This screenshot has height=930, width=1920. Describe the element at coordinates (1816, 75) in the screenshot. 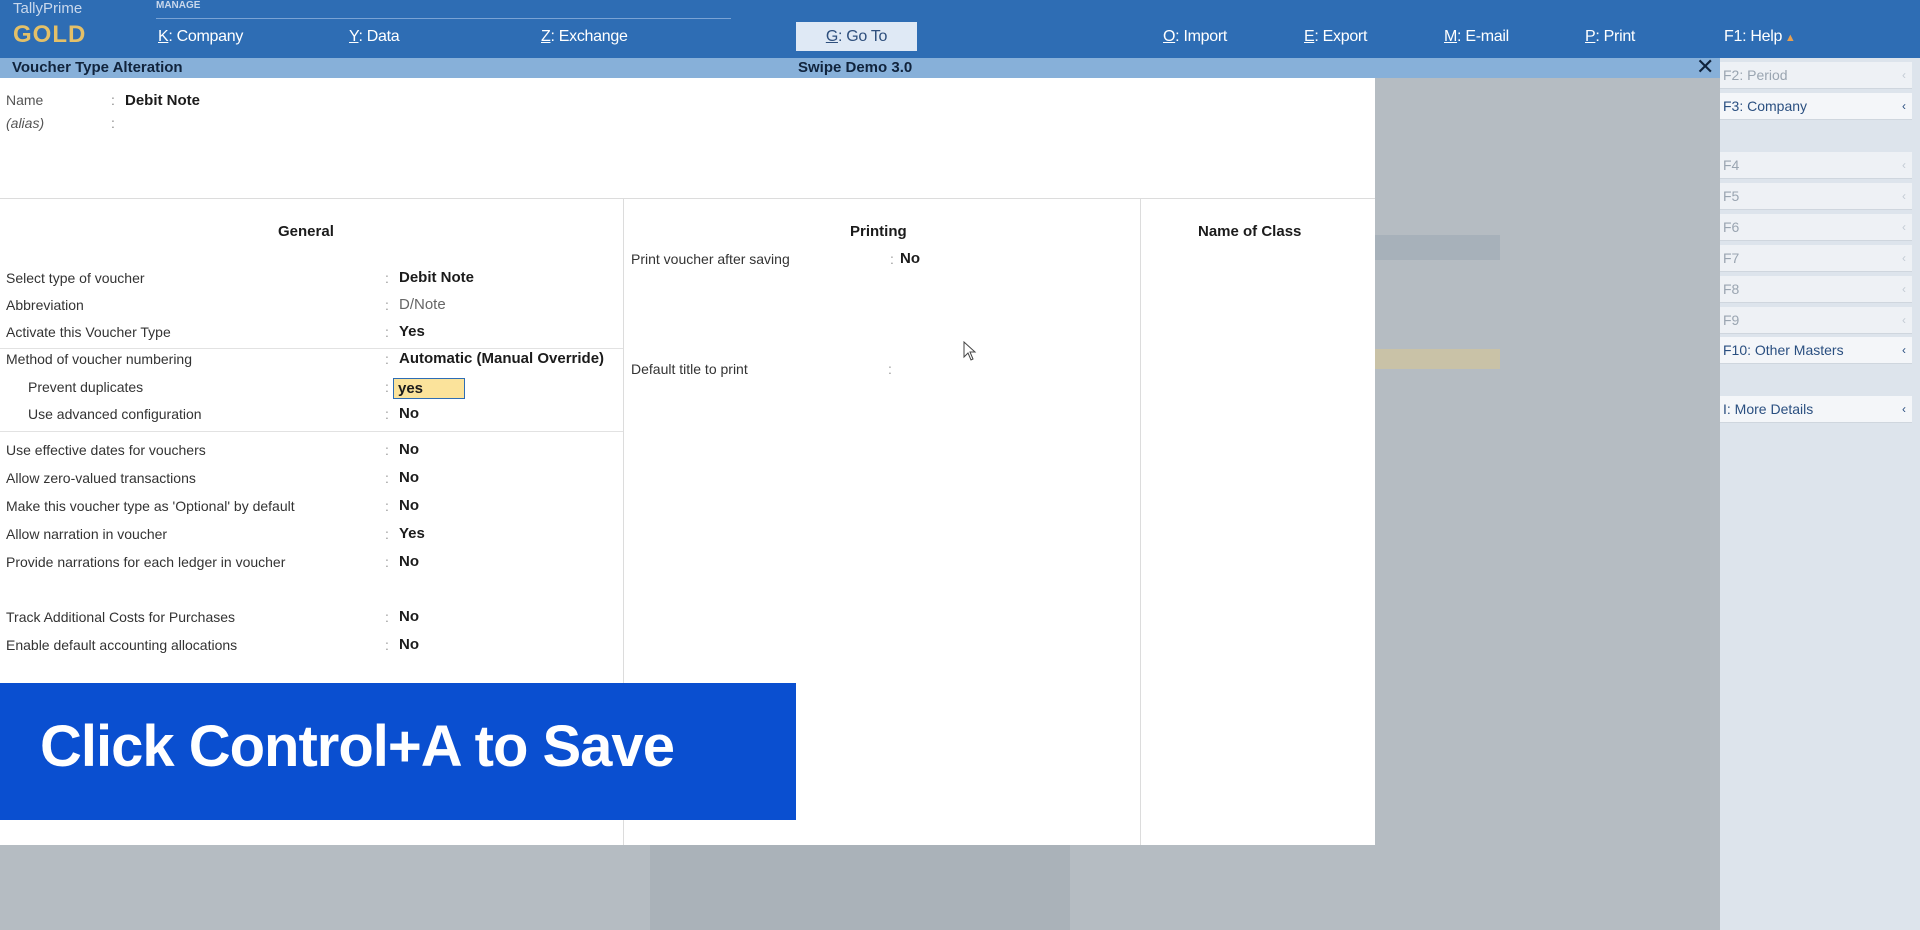

I see `period-button: F2: Period ‹` at that location.